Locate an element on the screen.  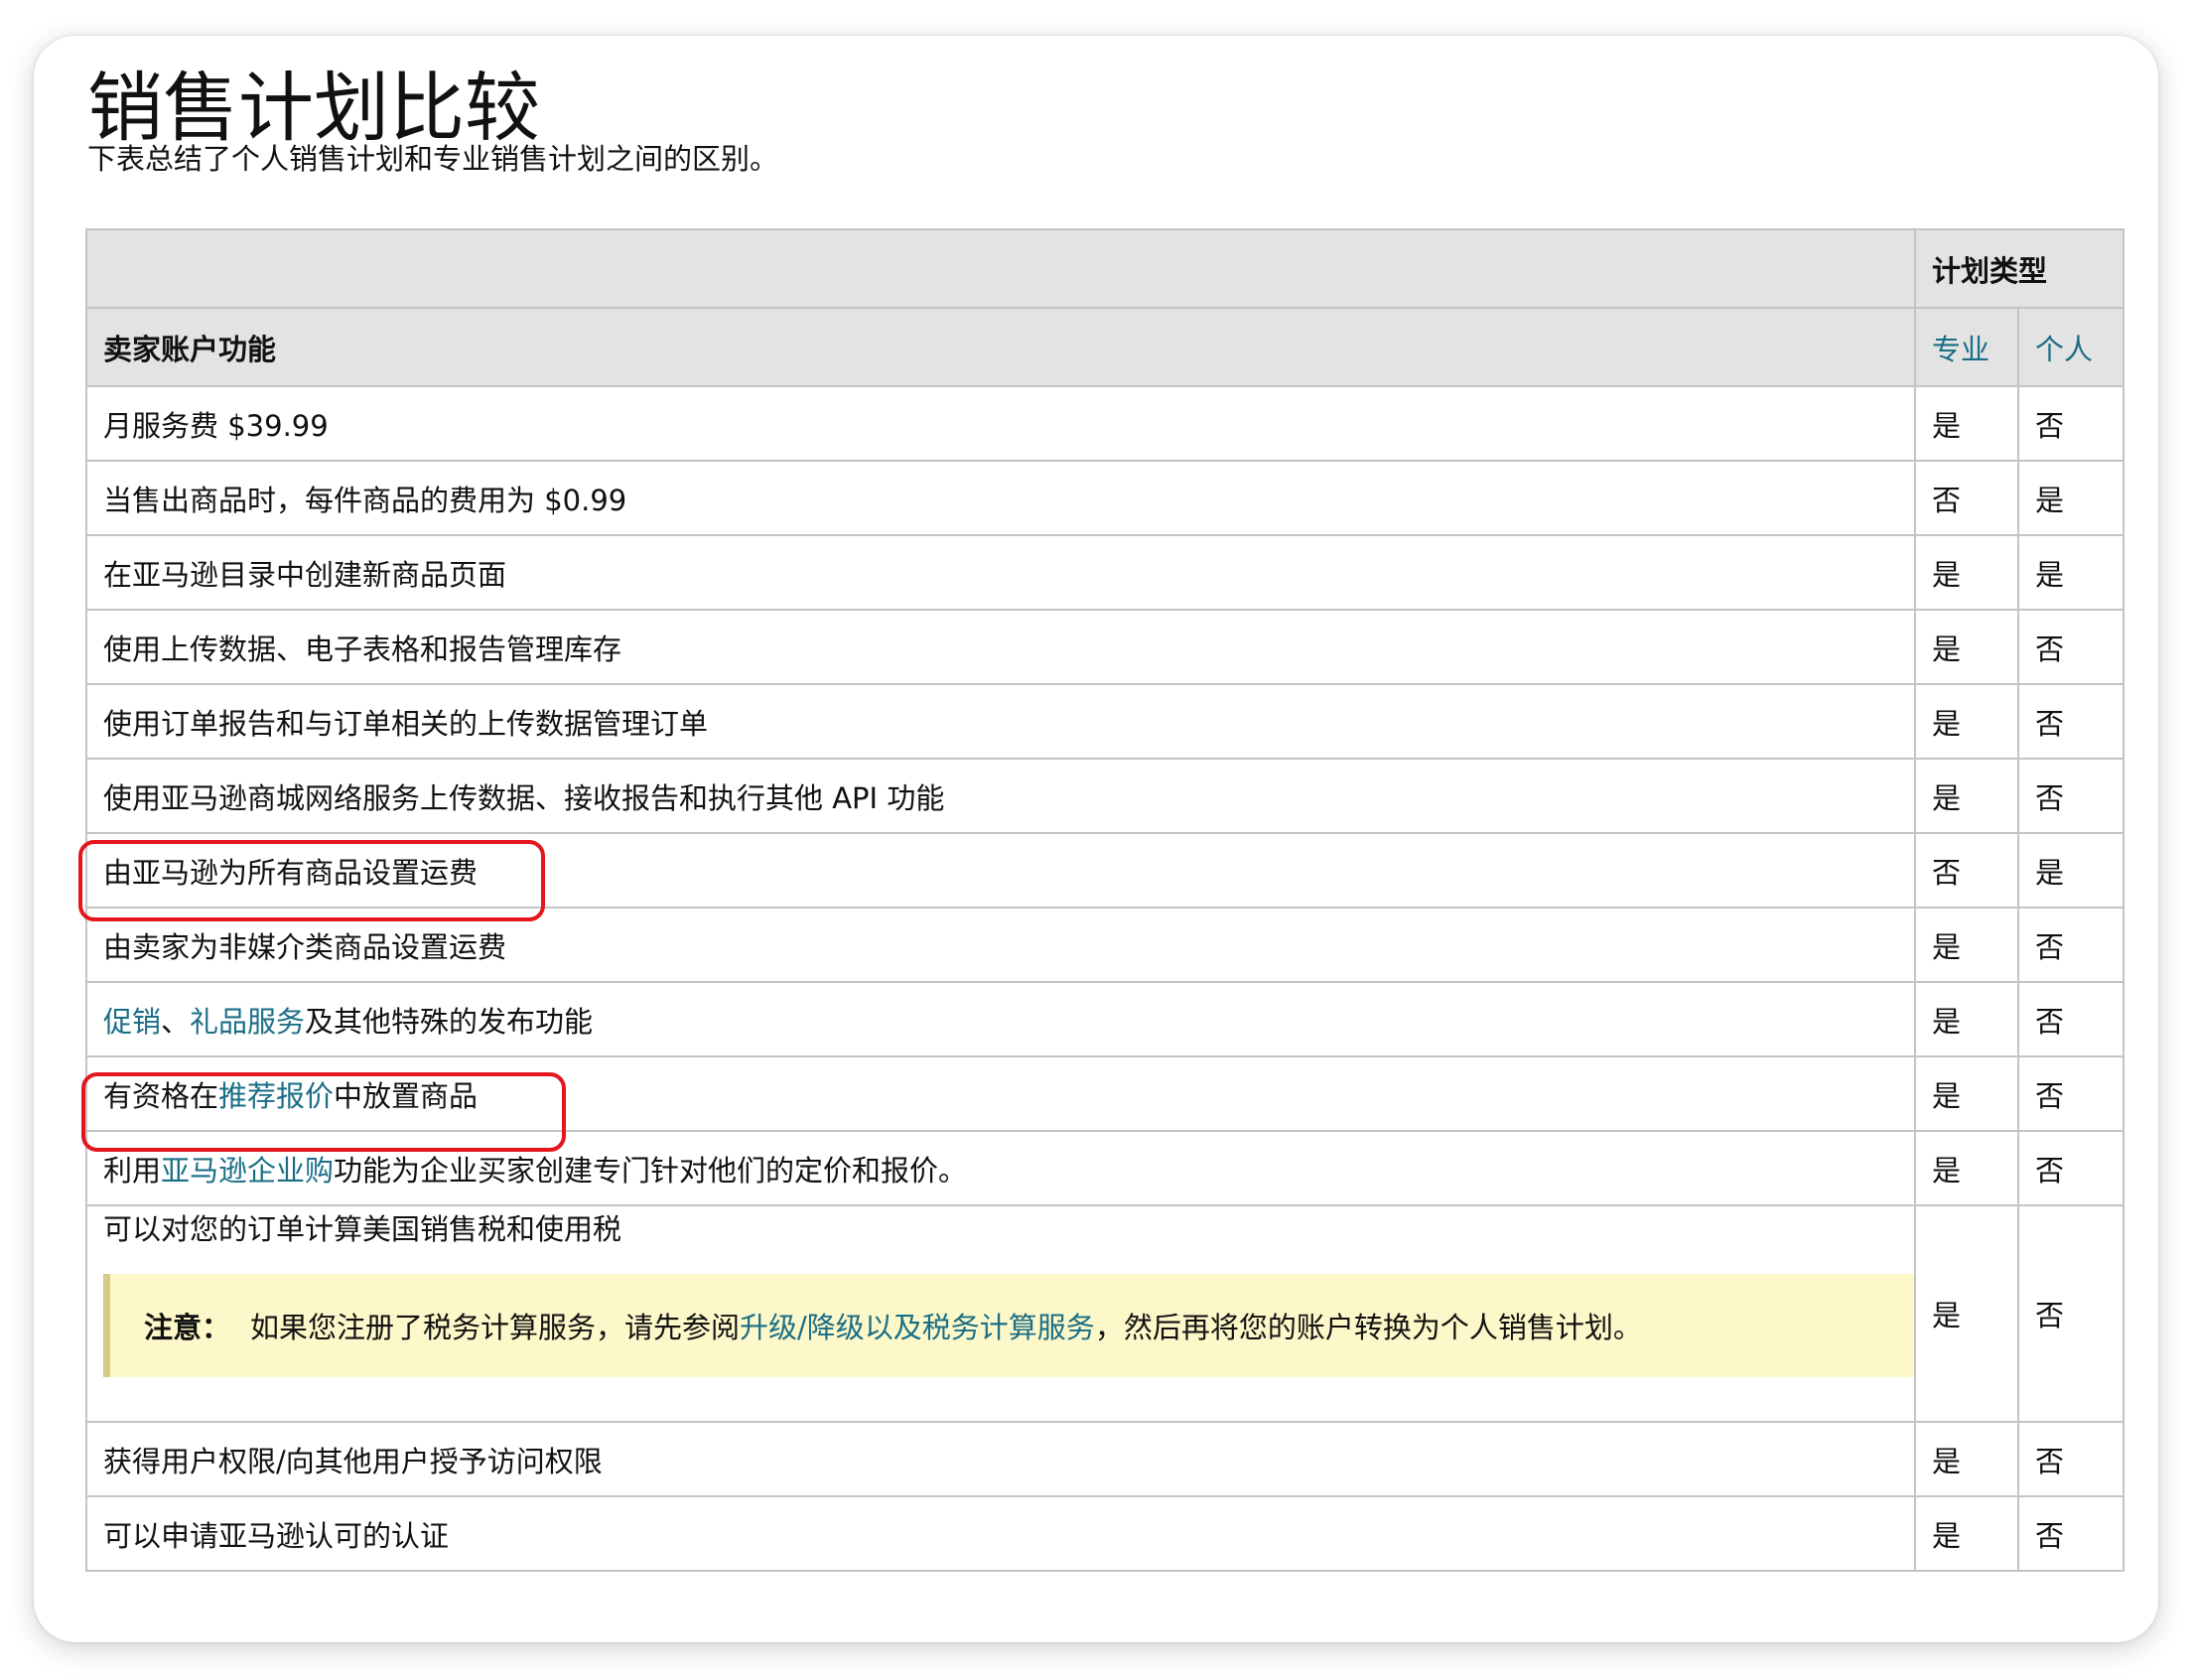
individual-plan-link: 个人 is located at coordinates (2064, 349).